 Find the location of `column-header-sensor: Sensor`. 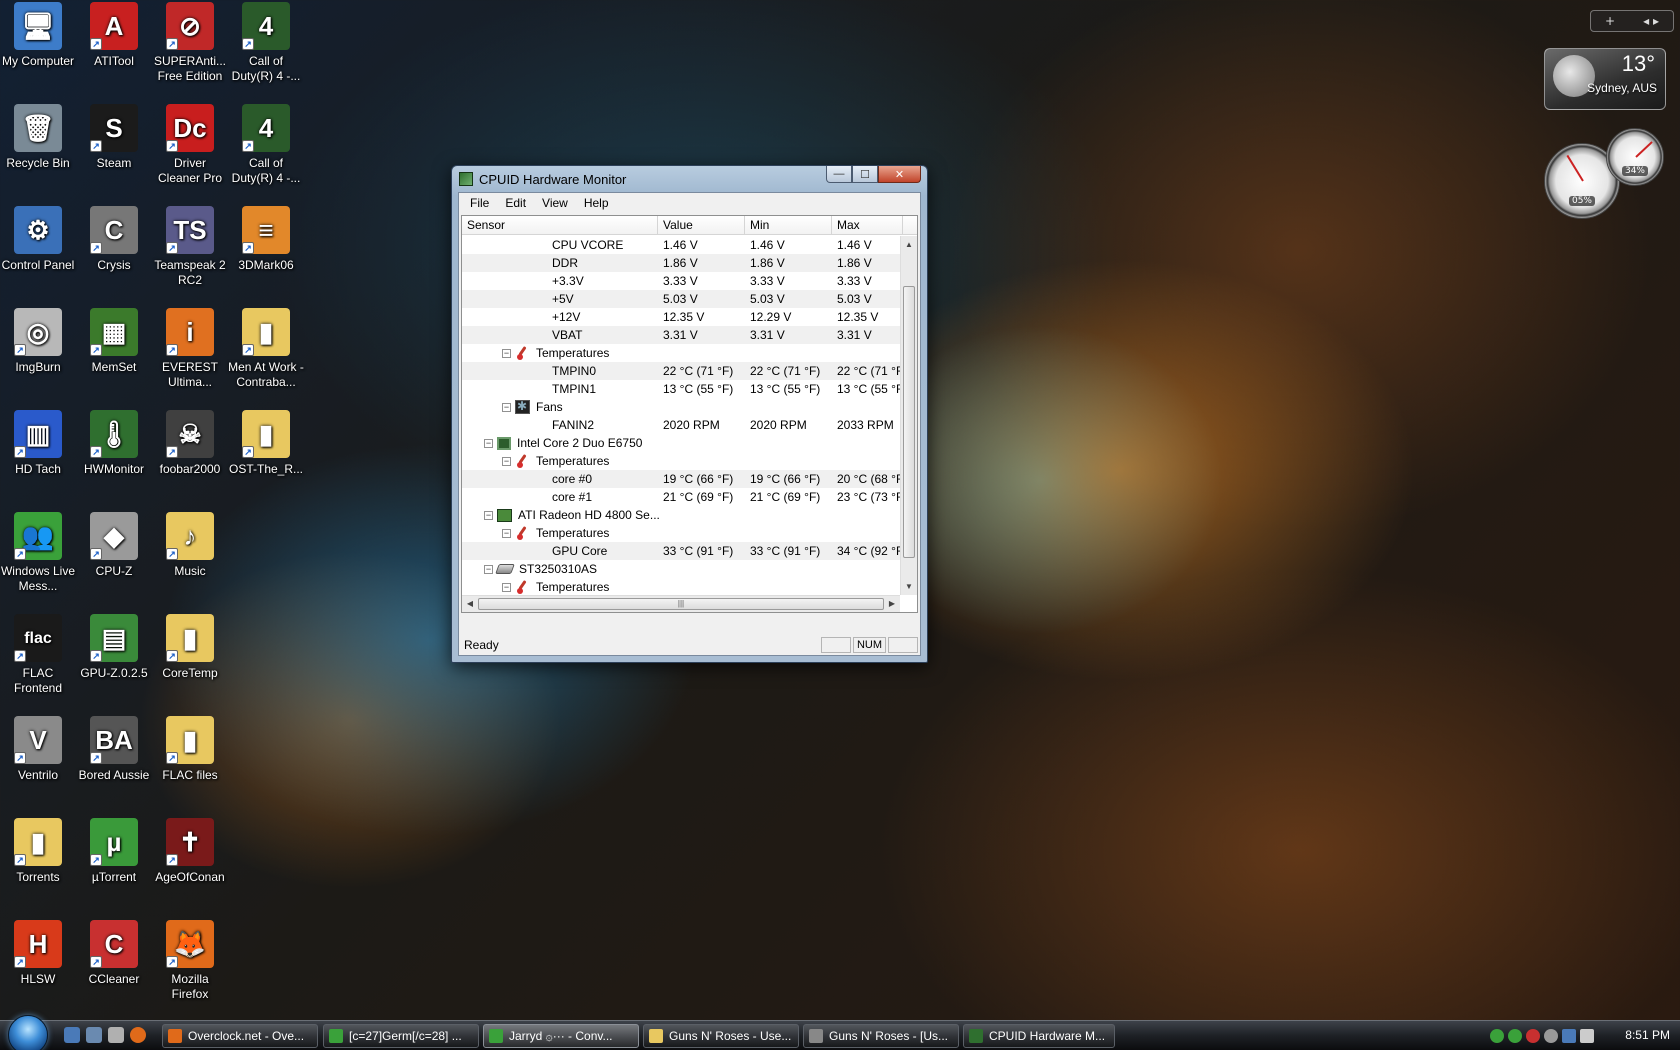

column-header-sensor: Sensor is located at coordinates (560, 225).